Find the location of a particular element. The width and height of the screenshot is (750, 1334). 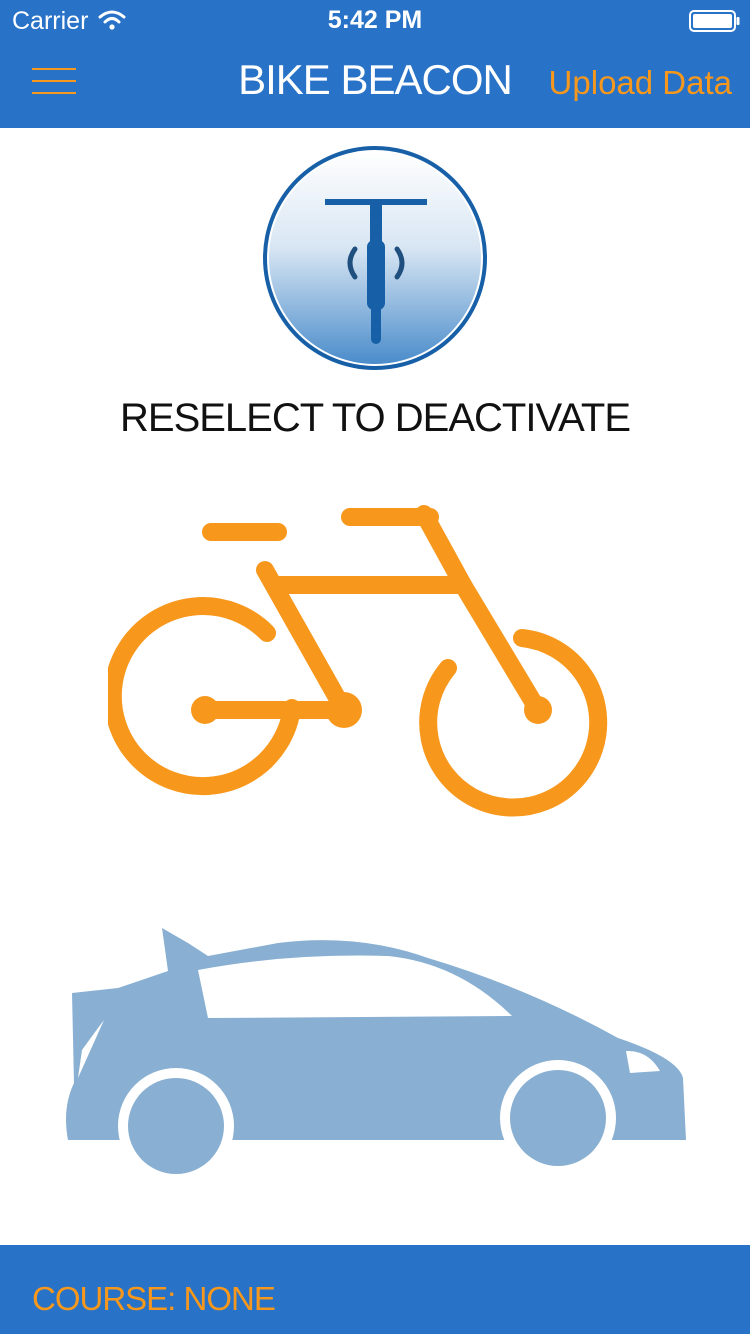

status-time: 5:42 PM is located at coordinates (375, 20).